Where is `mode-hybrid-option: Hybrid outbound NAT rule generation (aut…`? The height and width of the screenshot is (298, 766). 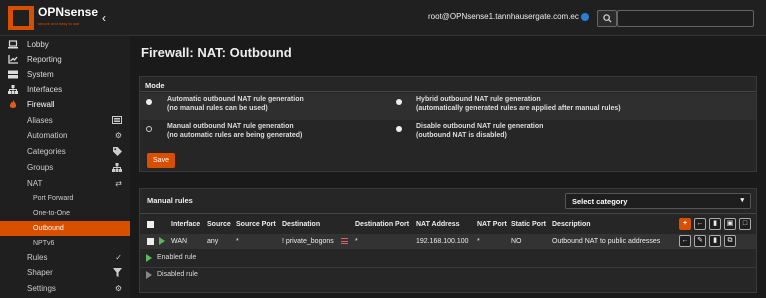
mode-hybrid-option: Hybrid outbound NAT rule generation (aut… is located at coordinates (518, 104).